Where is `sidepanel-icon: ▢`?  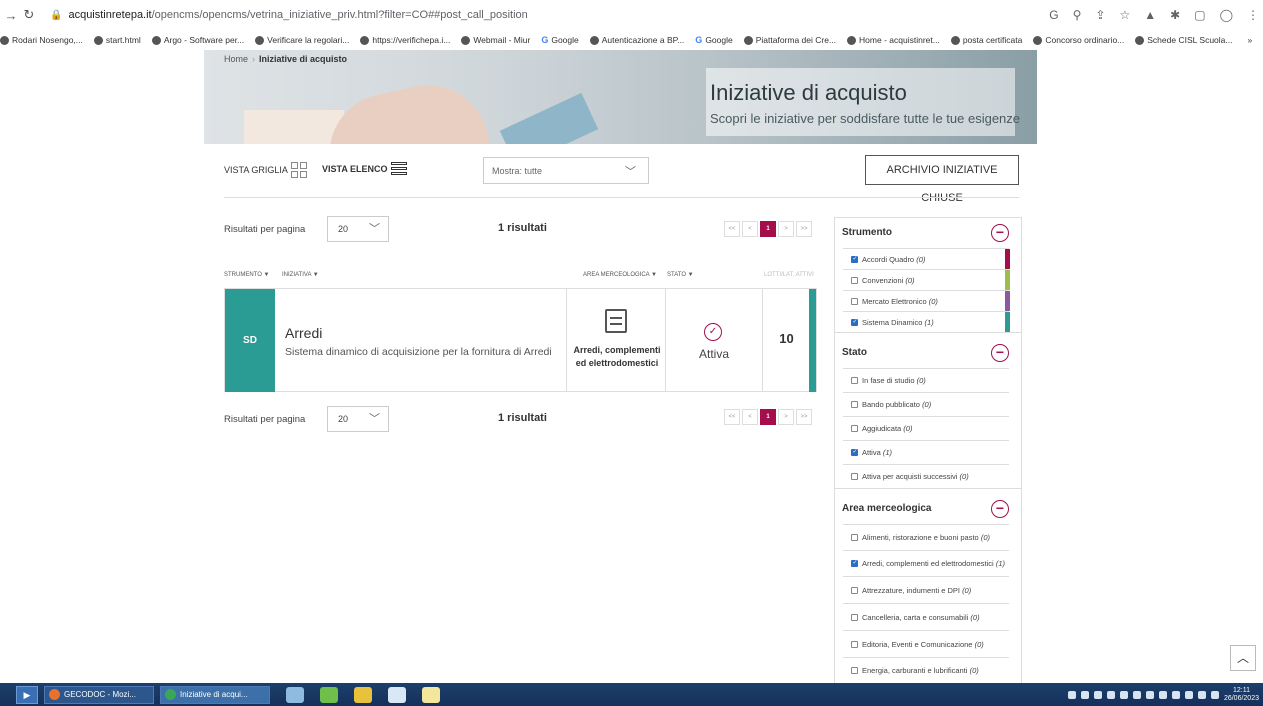 sidepanel-icon: ▢ is located at coordinates (1199, 15).